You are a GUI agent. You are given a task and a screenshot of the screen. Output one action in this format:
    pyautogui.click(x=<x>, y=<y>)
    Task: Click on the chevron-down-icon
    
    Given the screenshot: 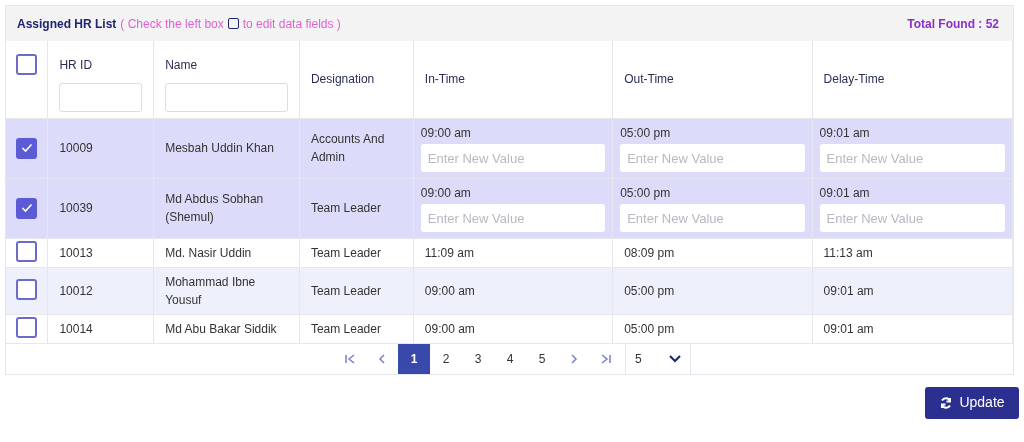 What is the action you would take?
    pyautogui.click(x=675, y=358)
    